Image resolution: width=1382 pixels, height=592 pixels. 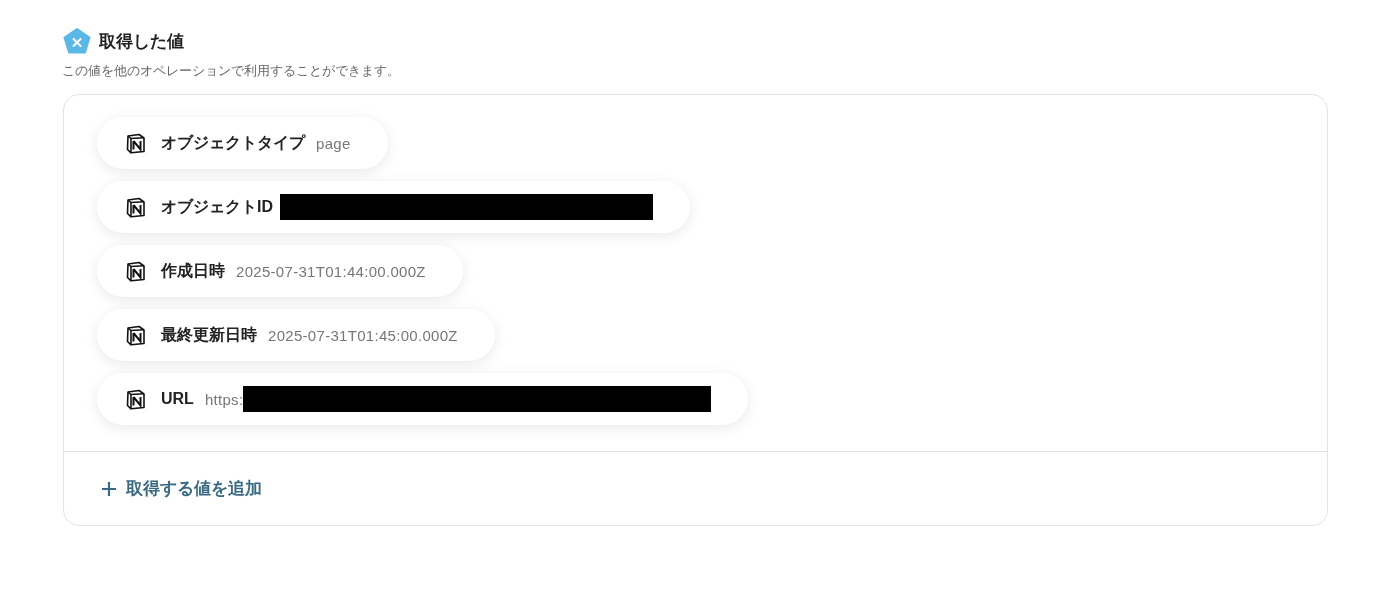 I want to click on value-chip: オブジェクトID, so click(x=393, y=207).